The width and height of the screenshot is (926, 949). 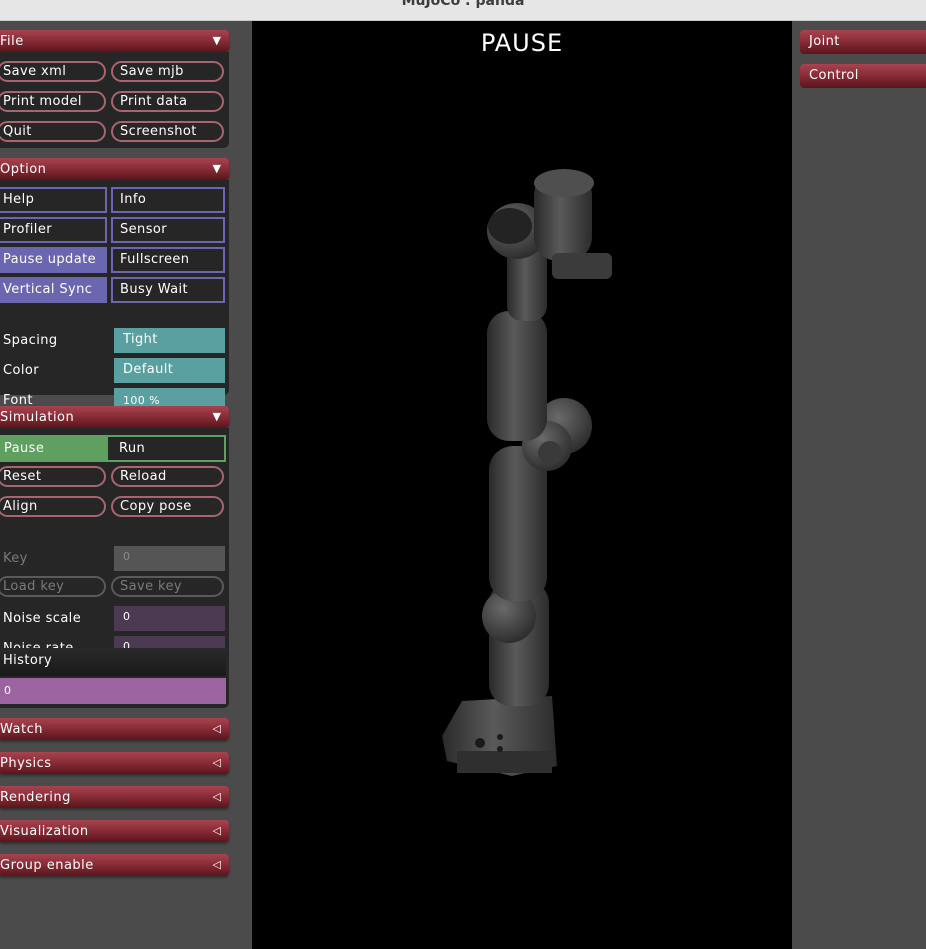 What do you see at coordinates (23, 169) in the screenshot?
I see `section-option-title: Option` at bounding box center [23, 169].